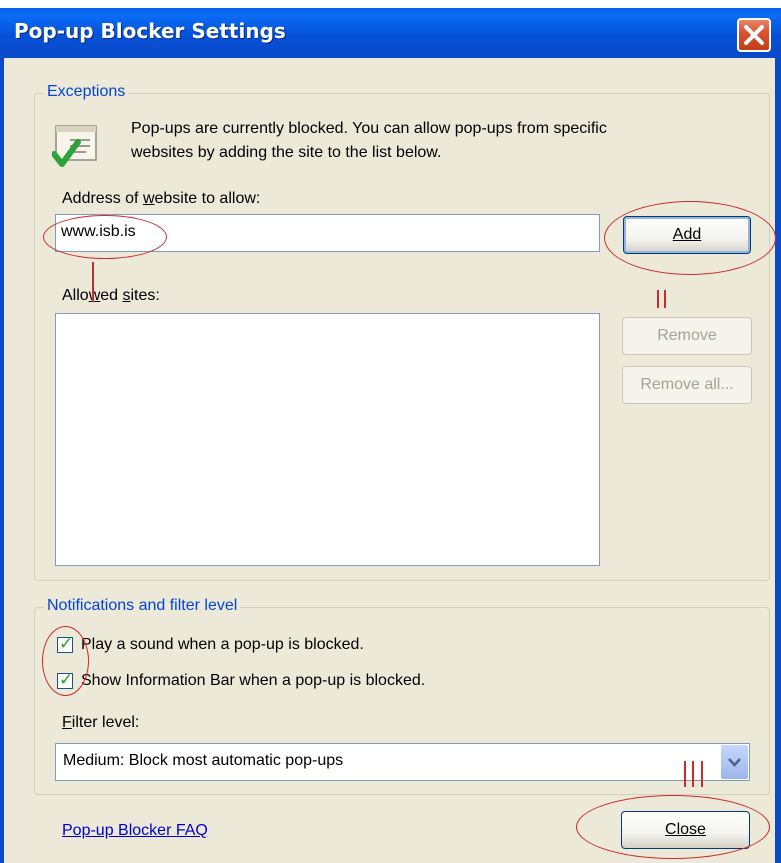 The width and height of the screenshot is (781, 863). Describe the element at coordinates (65, 661) in the screenshot. I see `annotation-circle-checkboxes` at that location.